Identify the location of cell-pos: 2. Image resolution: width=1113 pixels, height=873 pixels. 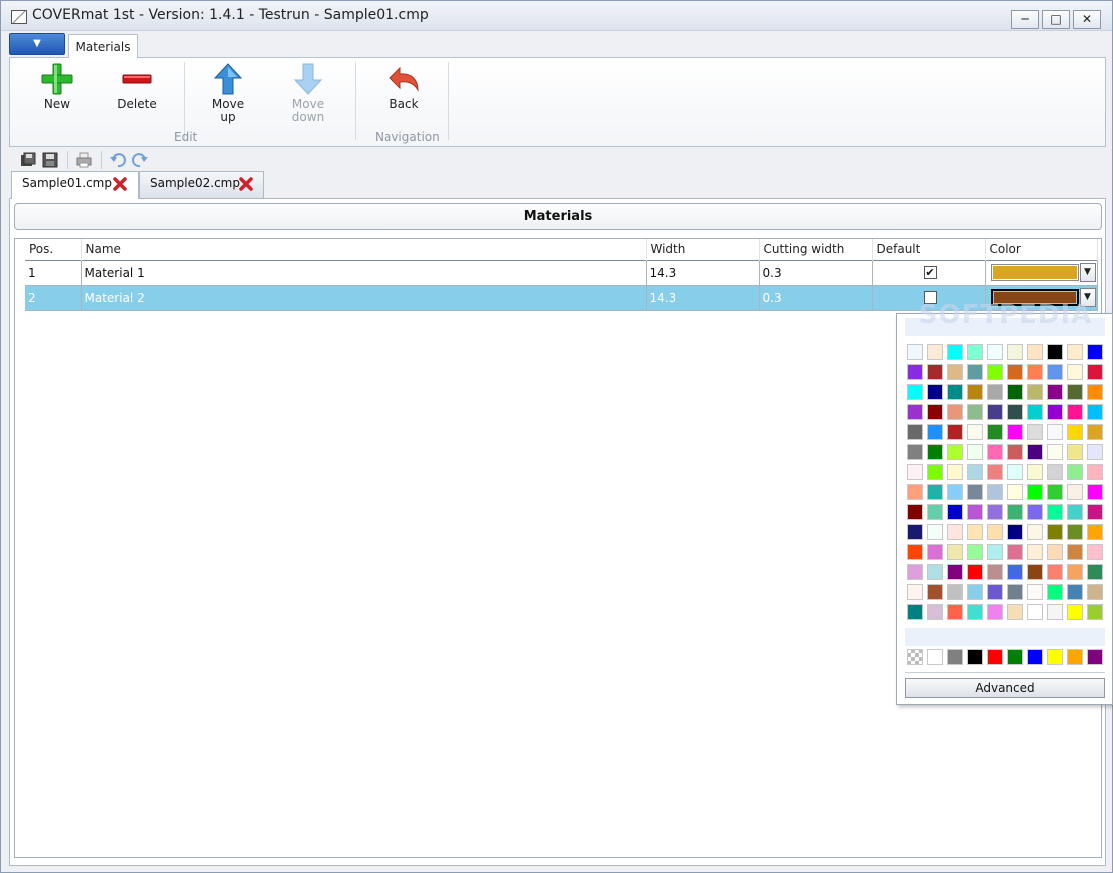
(53, 298).